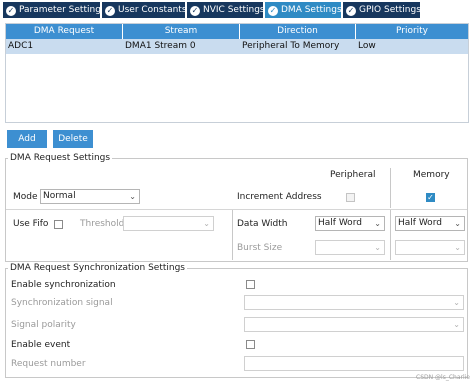 The height and width of the screenshot is (382, 474). I want to click on tab-label: GPIO Settings, so click(390, 10).